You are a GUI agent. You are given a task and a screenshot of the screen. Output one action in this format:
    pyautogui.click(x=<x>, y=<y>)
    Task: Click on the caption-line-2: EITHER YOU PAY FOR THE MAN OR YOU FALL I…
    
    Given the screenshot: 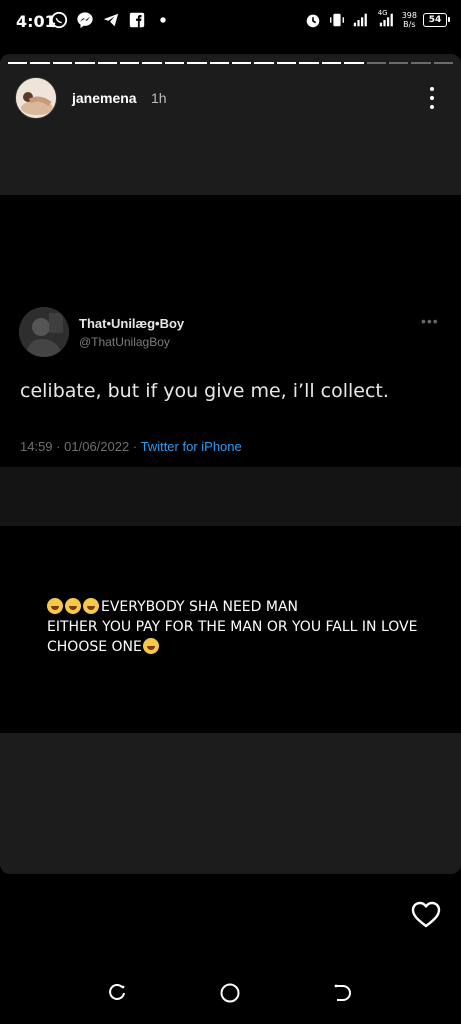 What is the action you would take?
    pyautogui.click(x=232, y=627)
    